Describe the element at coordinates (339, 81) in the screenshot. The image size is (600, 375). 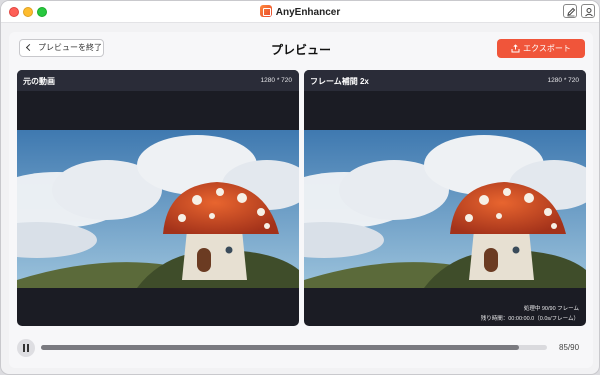
I see `video-card-title: フレーム補間 2x` at that location.